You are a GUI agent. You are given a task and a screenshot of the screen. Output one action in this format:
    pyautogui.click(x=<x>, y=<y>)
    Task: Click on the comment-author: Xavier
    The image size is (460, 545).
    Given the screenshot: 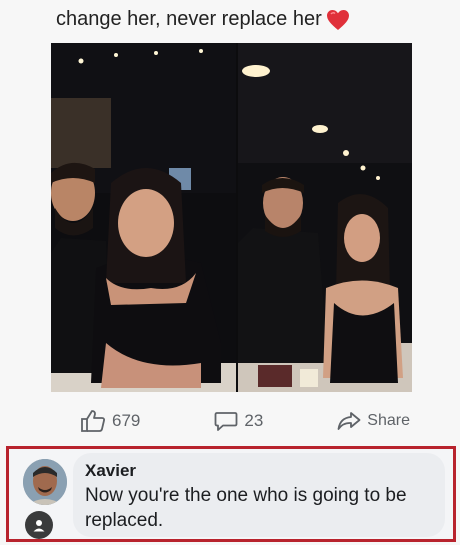 What is the action you would take?
    pyautogui.click(x=259, y=471)
    